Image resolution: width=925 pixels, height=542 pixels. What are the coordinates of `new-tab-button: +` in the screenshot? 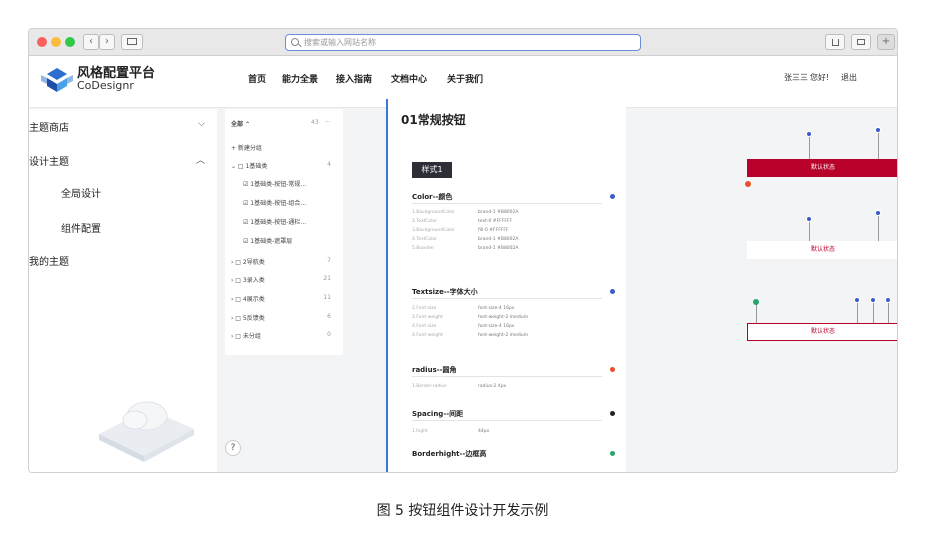 It's located at (886, 42).